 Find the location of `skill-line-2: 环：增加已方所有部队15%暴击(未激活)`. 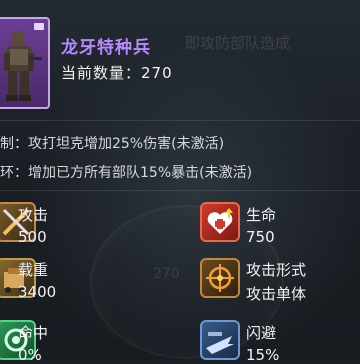

skill-line-2: 环：增加已方所有部队15%暴击(未激活) is located at coordinates (126, 173).